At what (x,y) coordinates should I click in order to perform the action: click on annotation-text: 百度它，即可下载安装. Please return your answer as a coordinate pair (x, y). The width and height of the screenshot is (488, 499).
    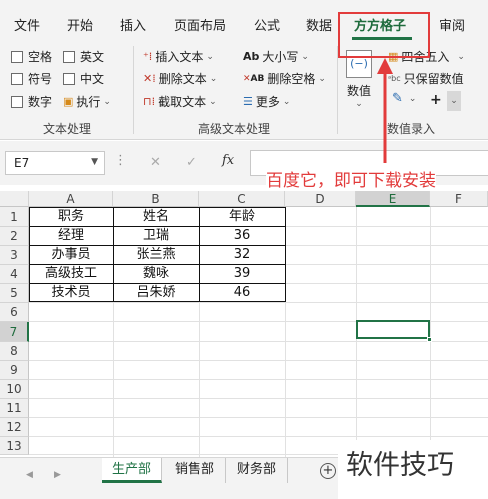
    Looking at the image, I should click on (351, 178).